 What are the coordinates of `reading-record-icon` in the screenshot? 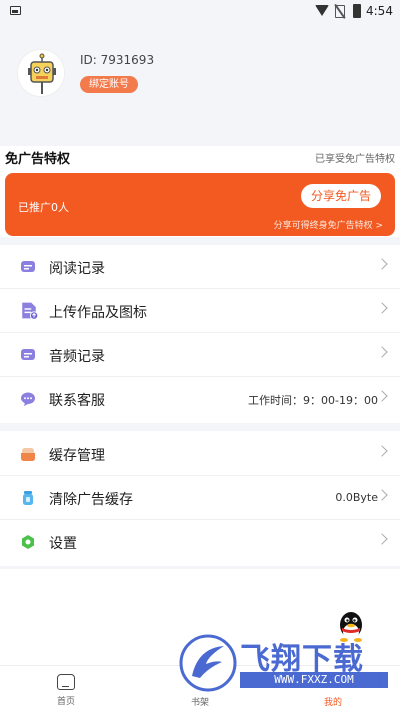 It's located at (28, 266).